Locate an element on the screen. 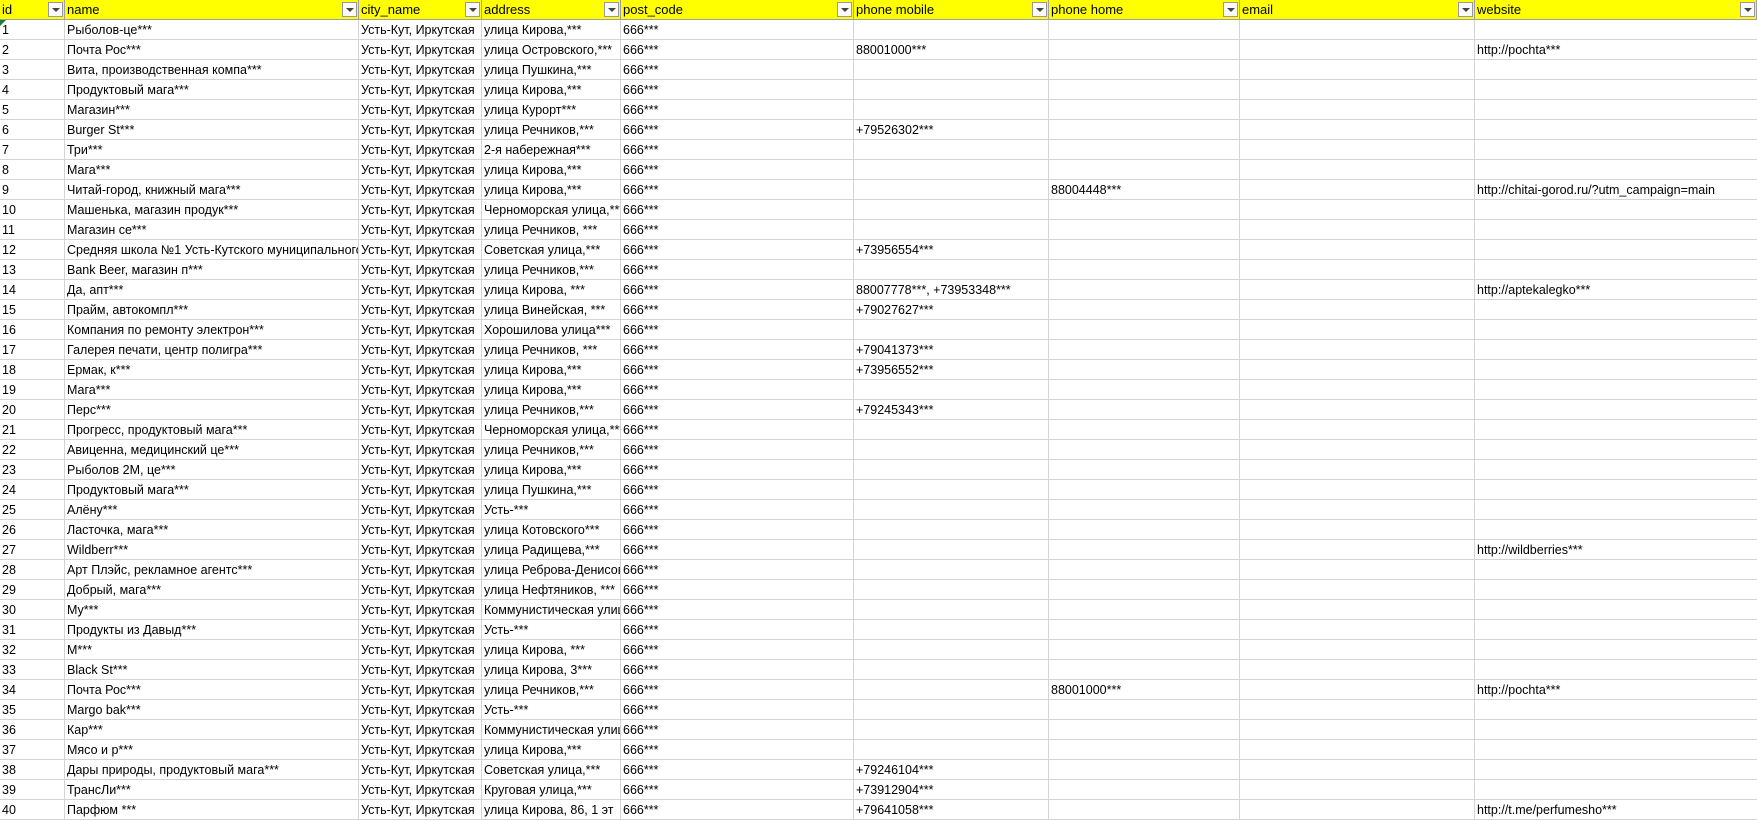 The image size is (1757, 821). cell-id: 2 is located at coordinates (32, 50).